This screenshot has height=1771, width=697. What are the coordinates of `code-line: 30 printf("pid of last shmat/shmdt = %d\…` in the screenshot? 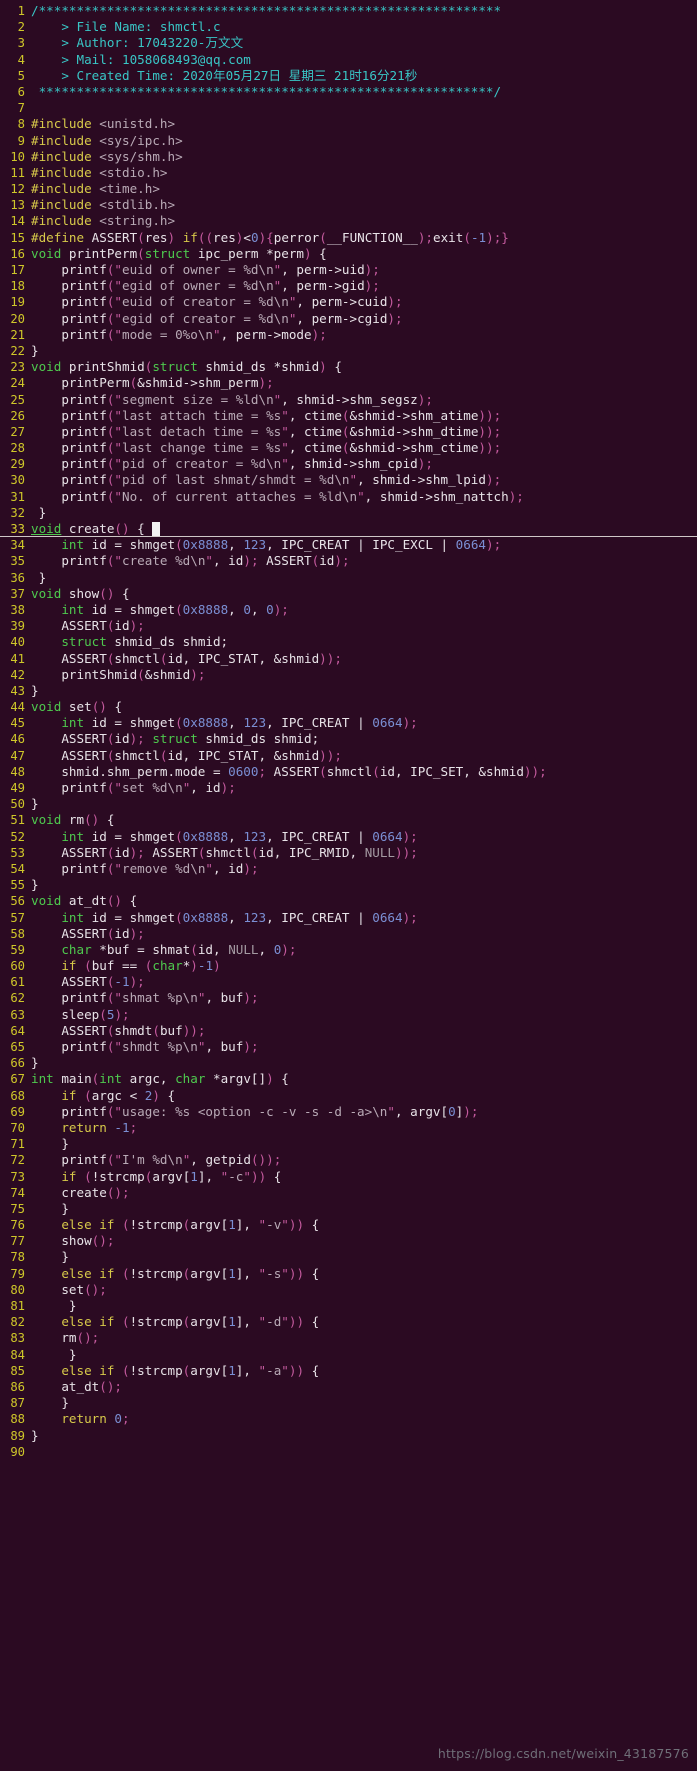 It's located at (348, 480).